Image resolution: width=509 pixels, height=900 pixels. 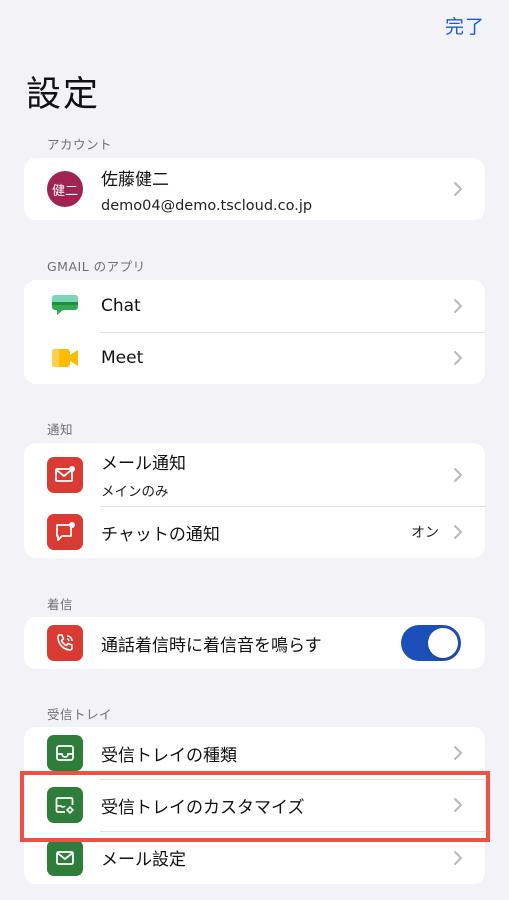 What do you see at coordinates (65, 358) in the screenshot?
I see `meet-app-icon` at bounding box center [65, 358].